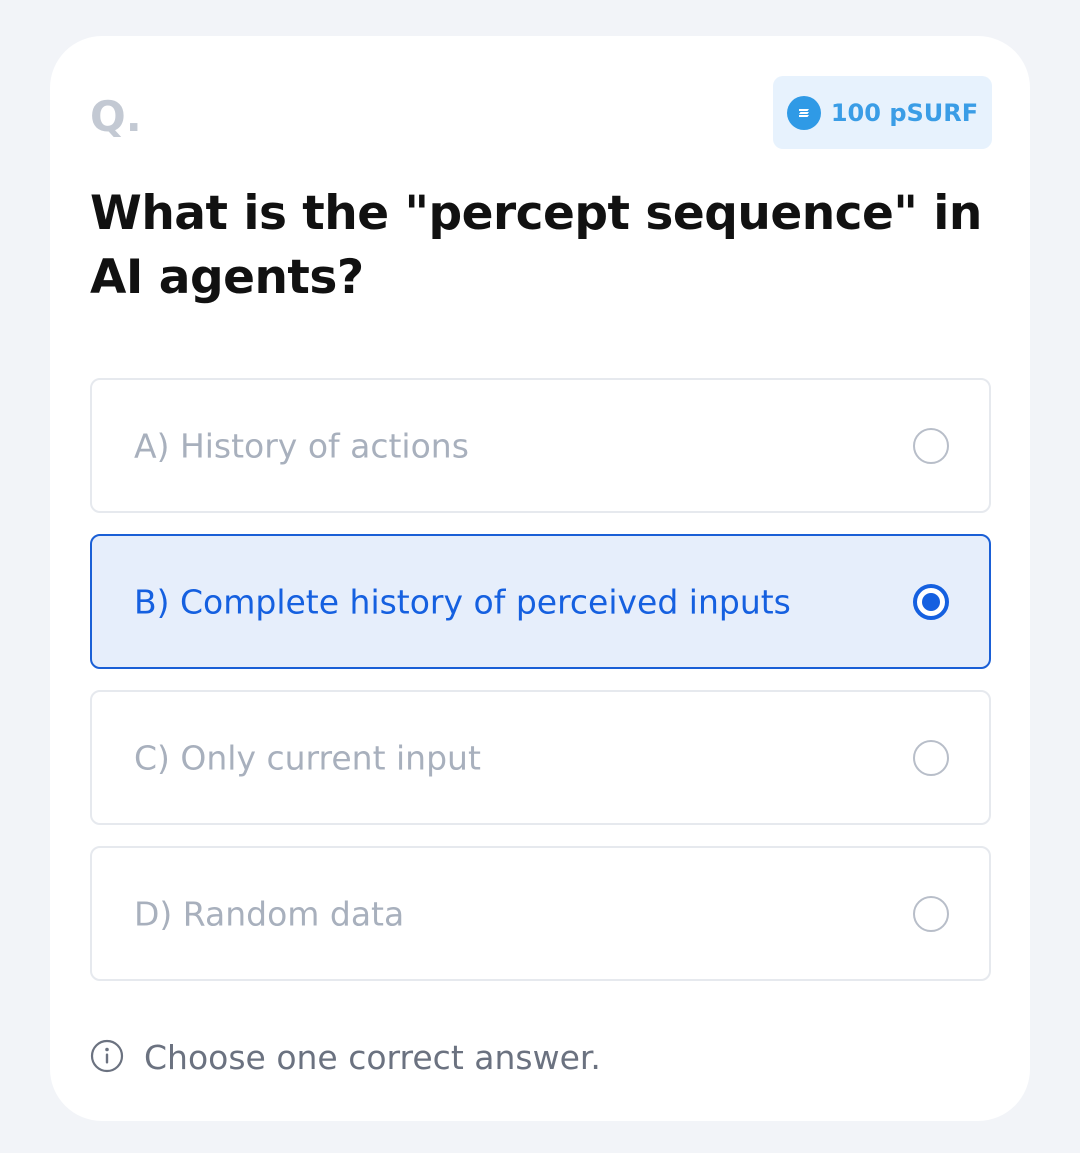 The height and width of the screenshot is (1153, 1080). What do you see at coordinates (462, 601) in the screenshot?
I see `option-b-label: B) Complete history of perceived inputs` at bounding box center [462, 601].